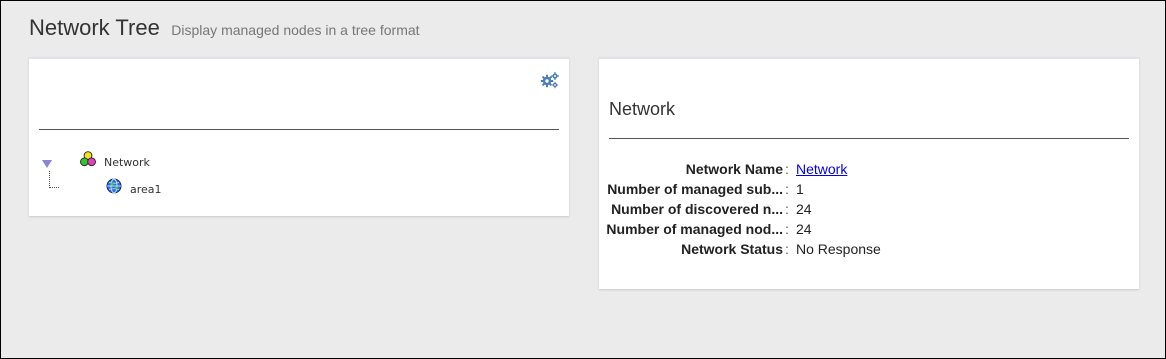 This screenshot has width=1166, height=359. I want to click on details-title: Network, so click(642, 109).